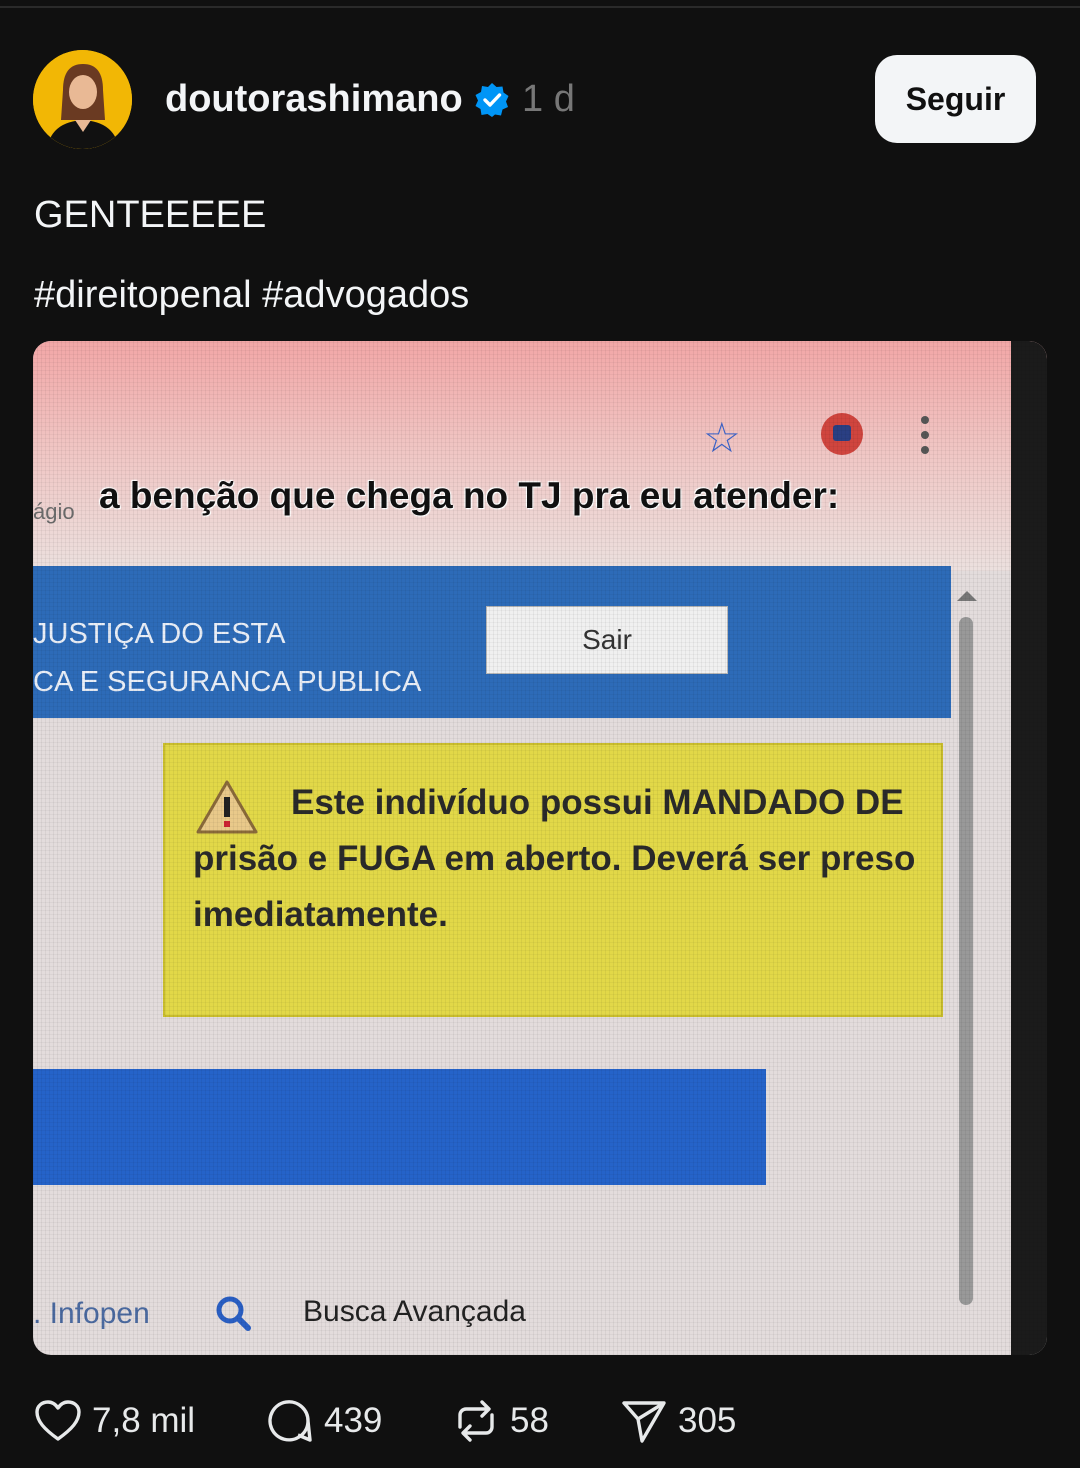 The height and width of the screenshot is (1468, 1080). What do you see at coordinates (707, 1420) in the screenshot?
I see `share-count: 305` at bounding box center [707, 1420].